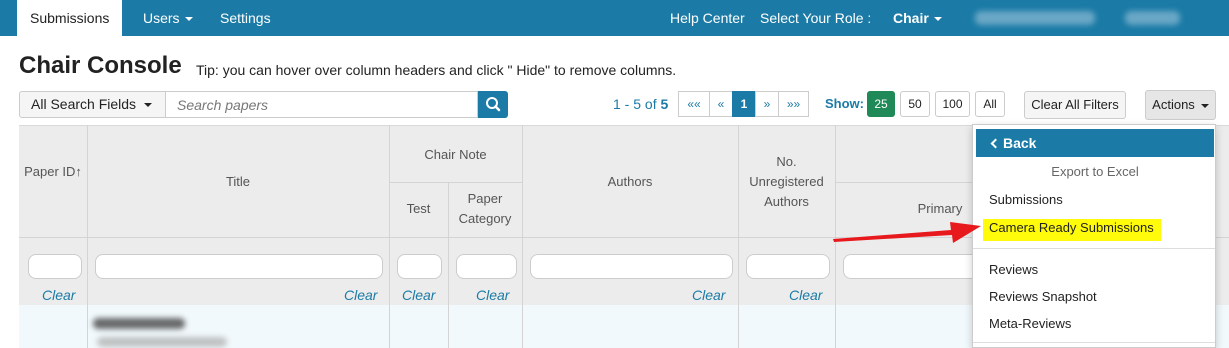  I want to click on red-arrow-annotation, so click(907, 232).